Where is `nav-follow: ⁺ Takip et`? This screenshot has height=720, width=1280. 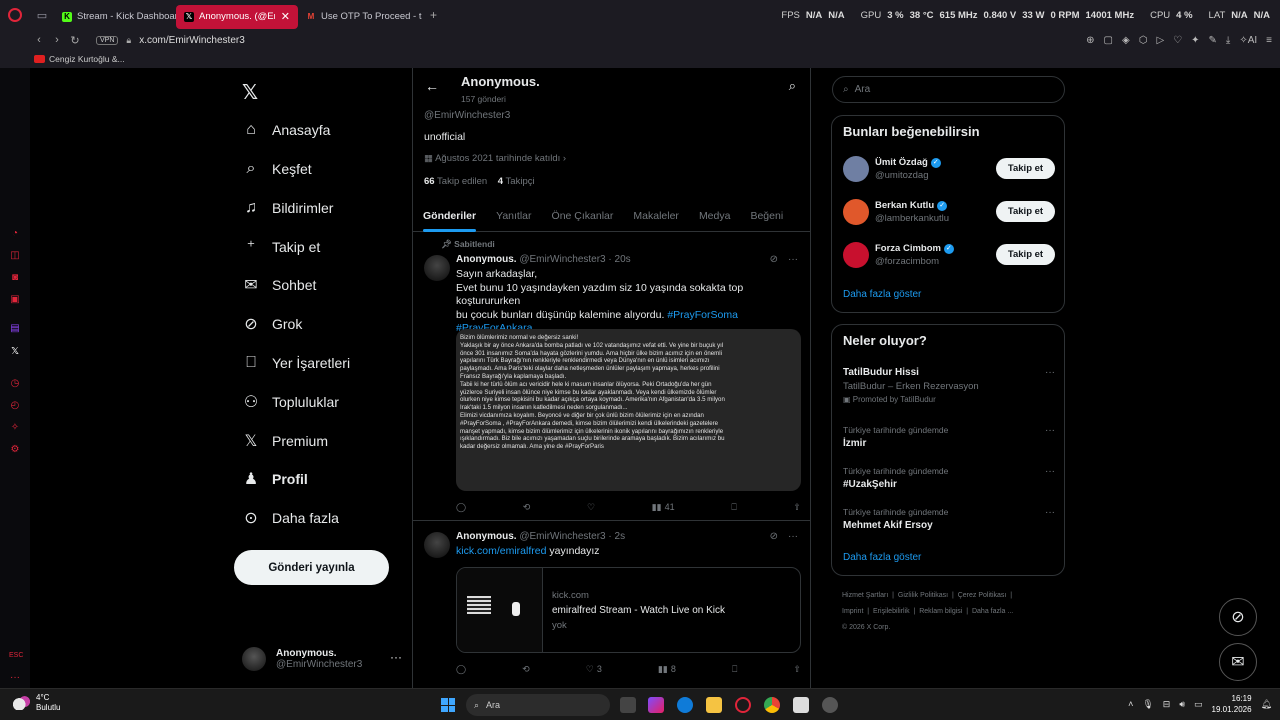
nav-follow: ⁺ Takip et is located at coordinates (281, 247).